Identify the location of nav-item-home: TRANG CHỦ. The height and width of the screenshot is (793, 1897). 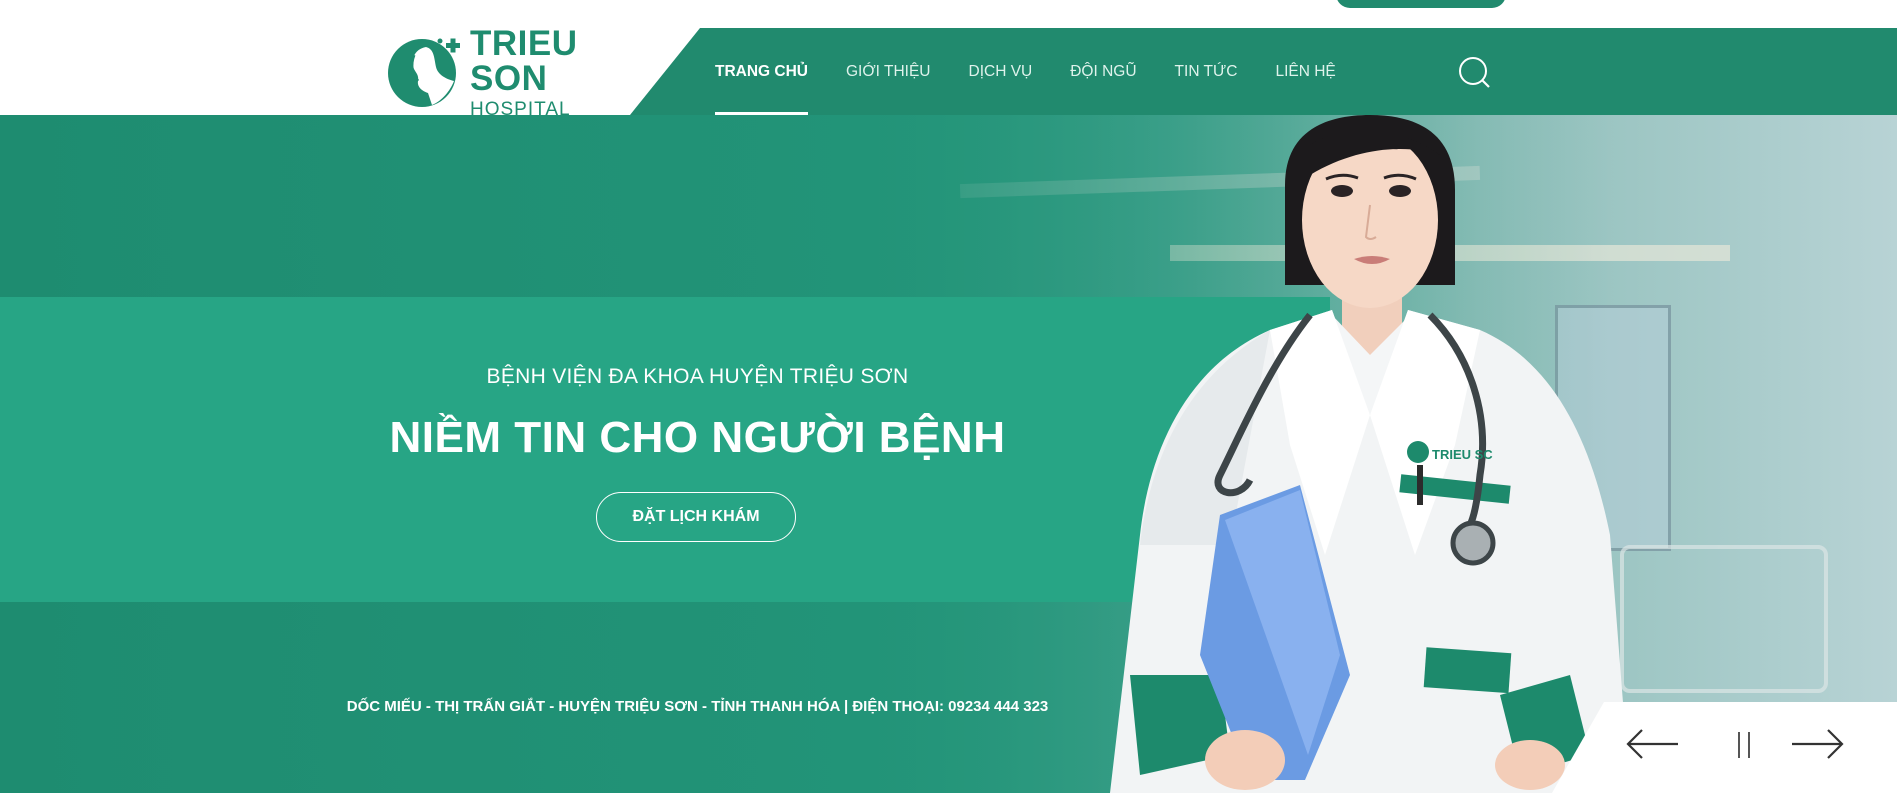
(761, 71).